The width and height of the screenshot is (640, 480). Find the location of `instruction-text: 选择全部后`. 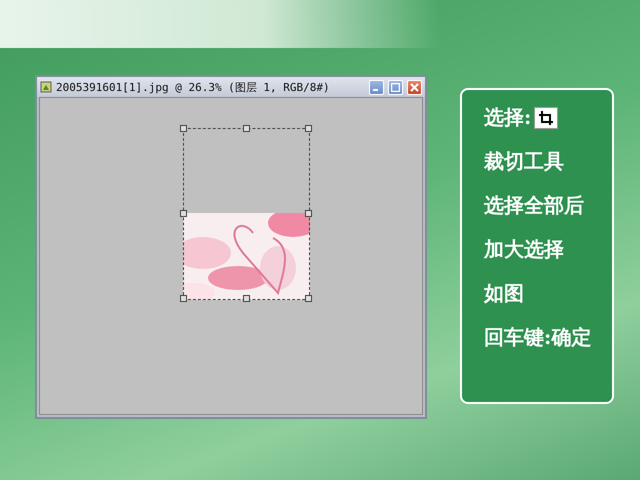

instruction-text: 选择全部后 is located at coordinates (534, 205).